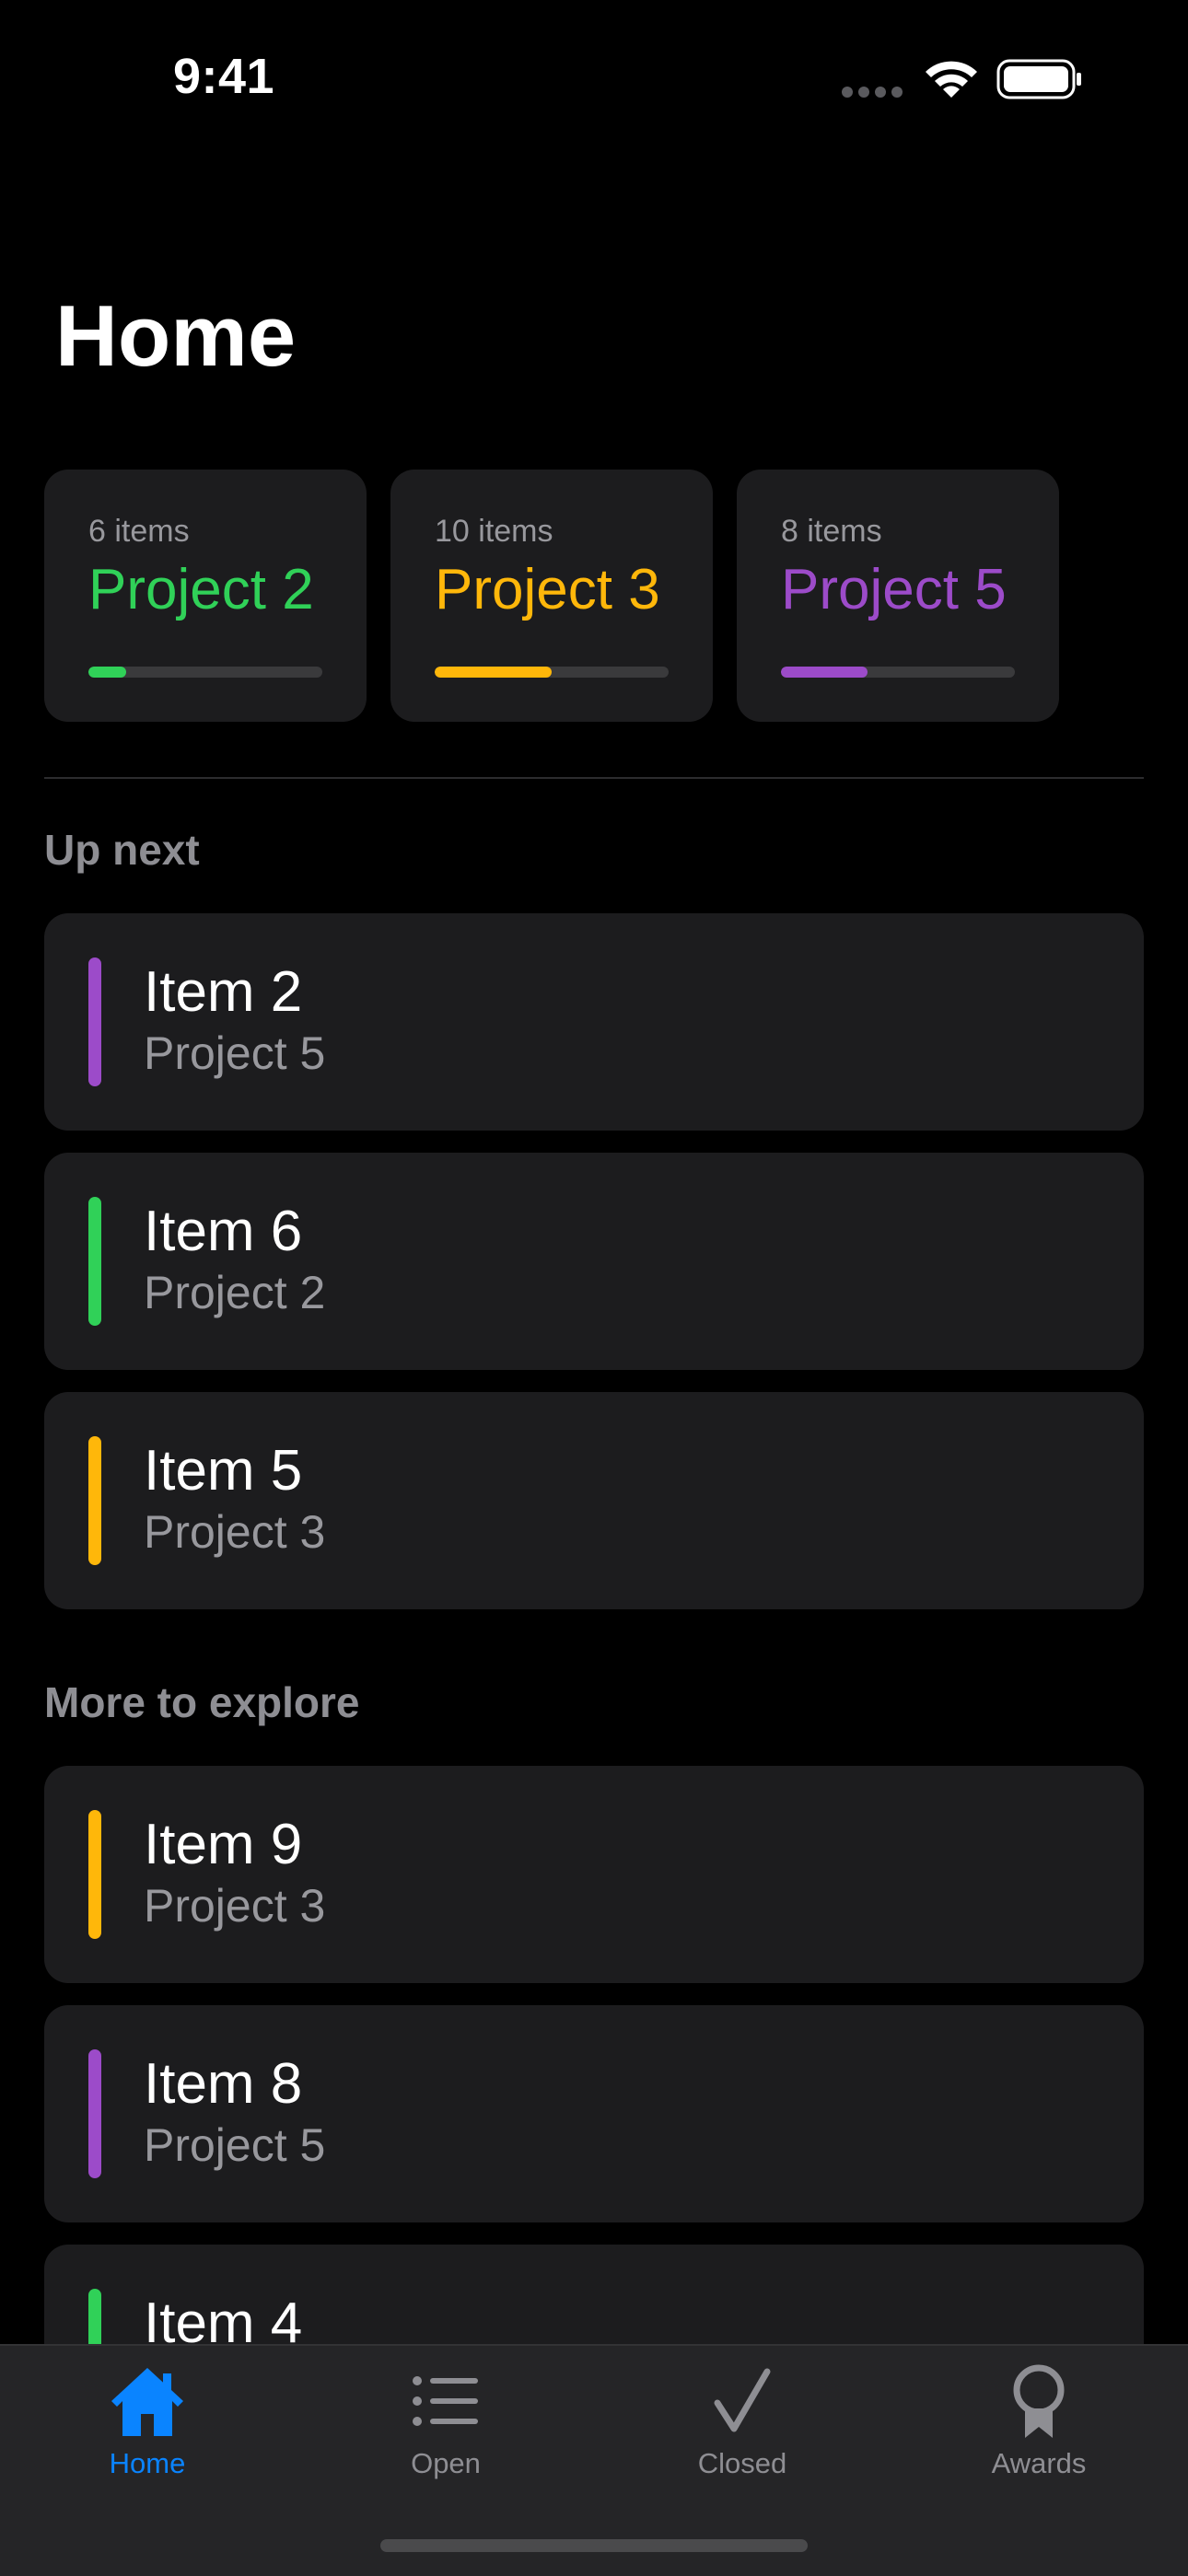 Image resolution: width=1188 pixels, height=2576 pixels. I want to click on checkmark-icon, so click(742, 2400).